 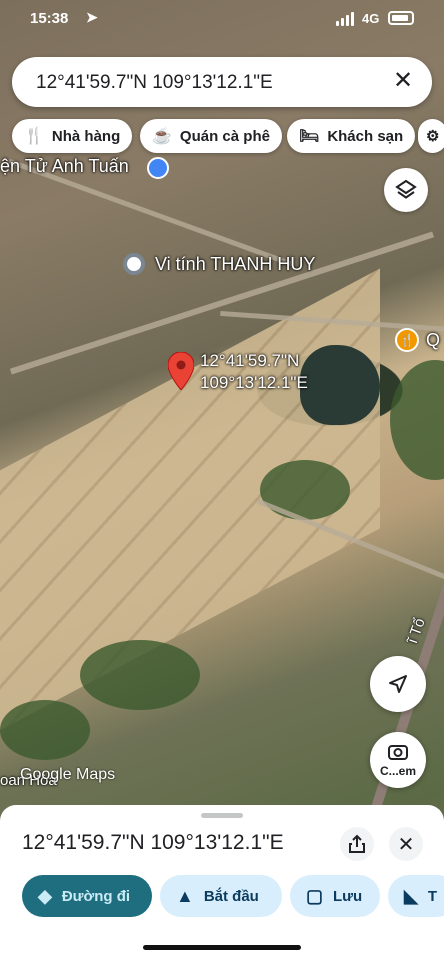 I want to click on share-icon, so click(x=357, y=843).